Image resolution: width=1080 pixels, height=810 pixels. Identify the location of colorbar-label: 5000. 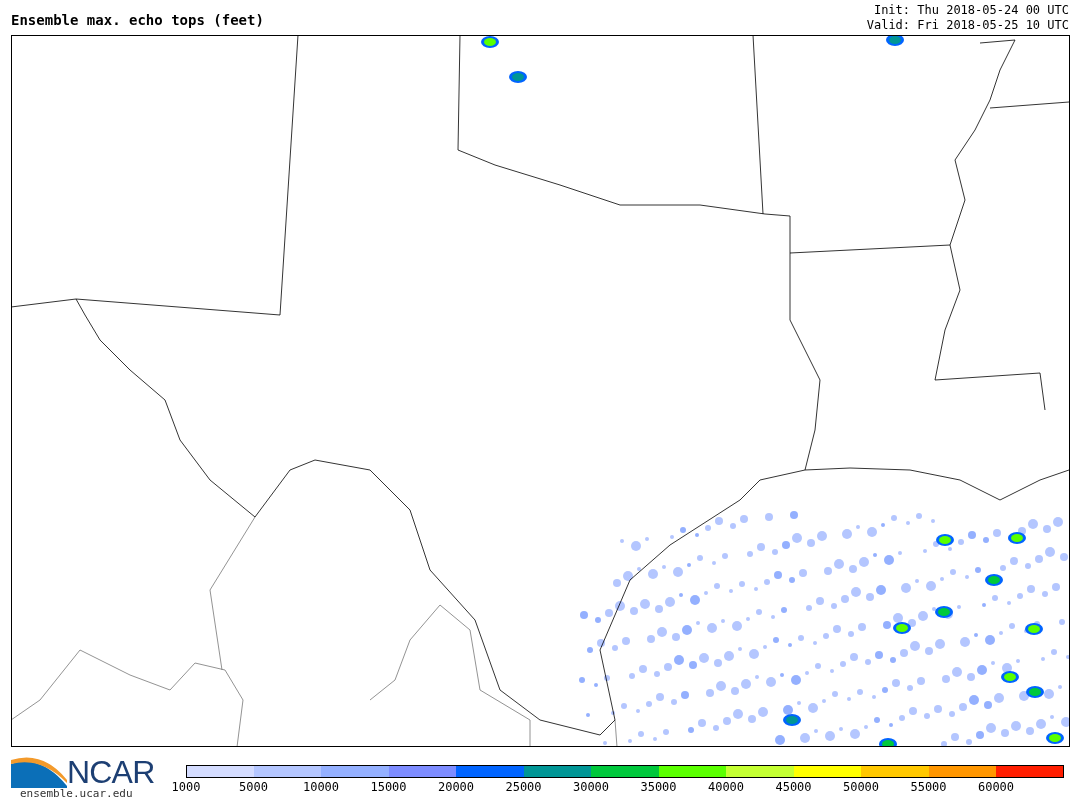
(253, 787).